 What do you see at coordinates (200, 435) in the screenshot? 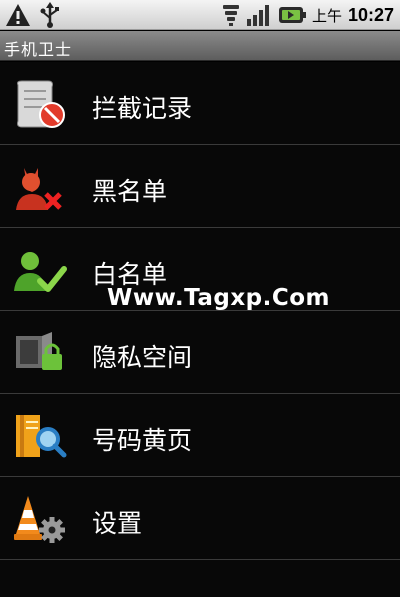
I see `menu-item-yellow-pages: 号码黄页` at bounding box center [200, 435].